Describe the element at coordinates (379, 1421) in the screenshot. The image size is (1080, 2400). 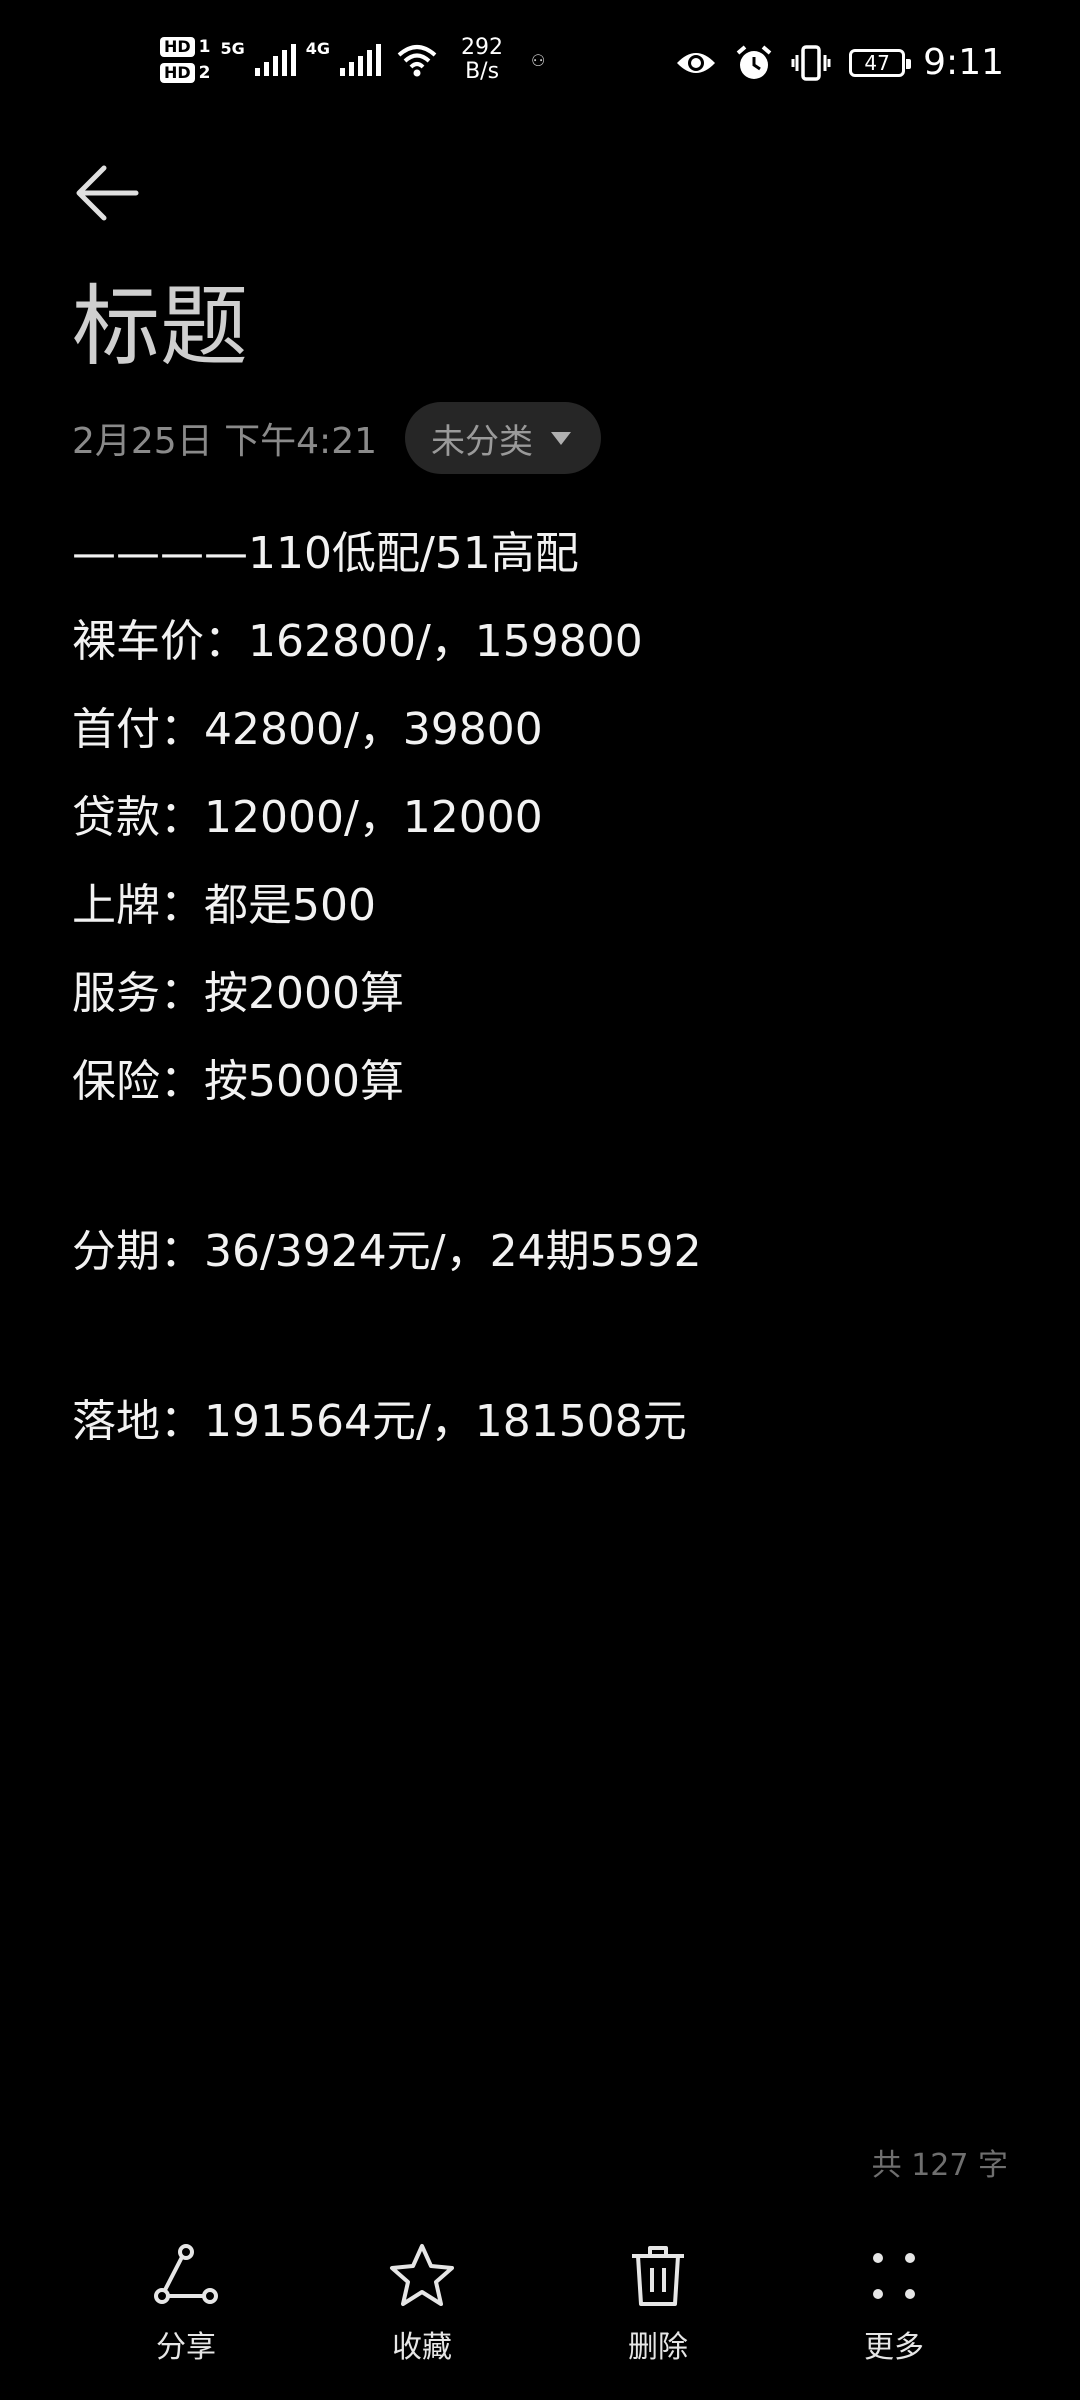
I see `note-line: 落地：191564元/，181508元` at that location.